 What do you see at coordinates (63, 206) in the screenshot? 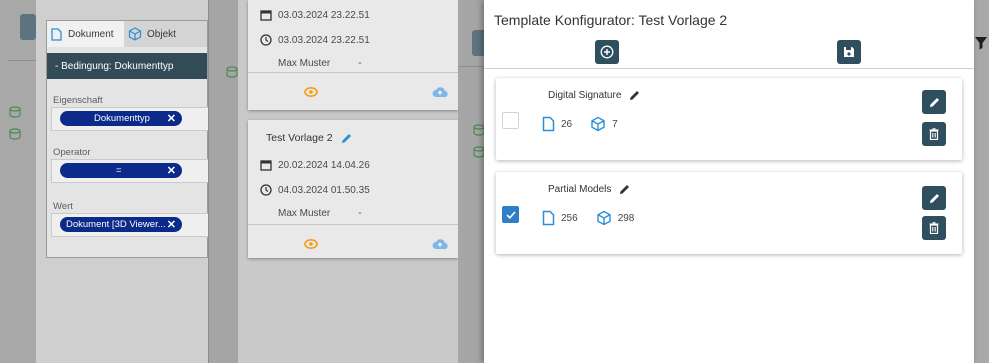
I see `field-label-wert: Wert` at bounding box center [63, 206].